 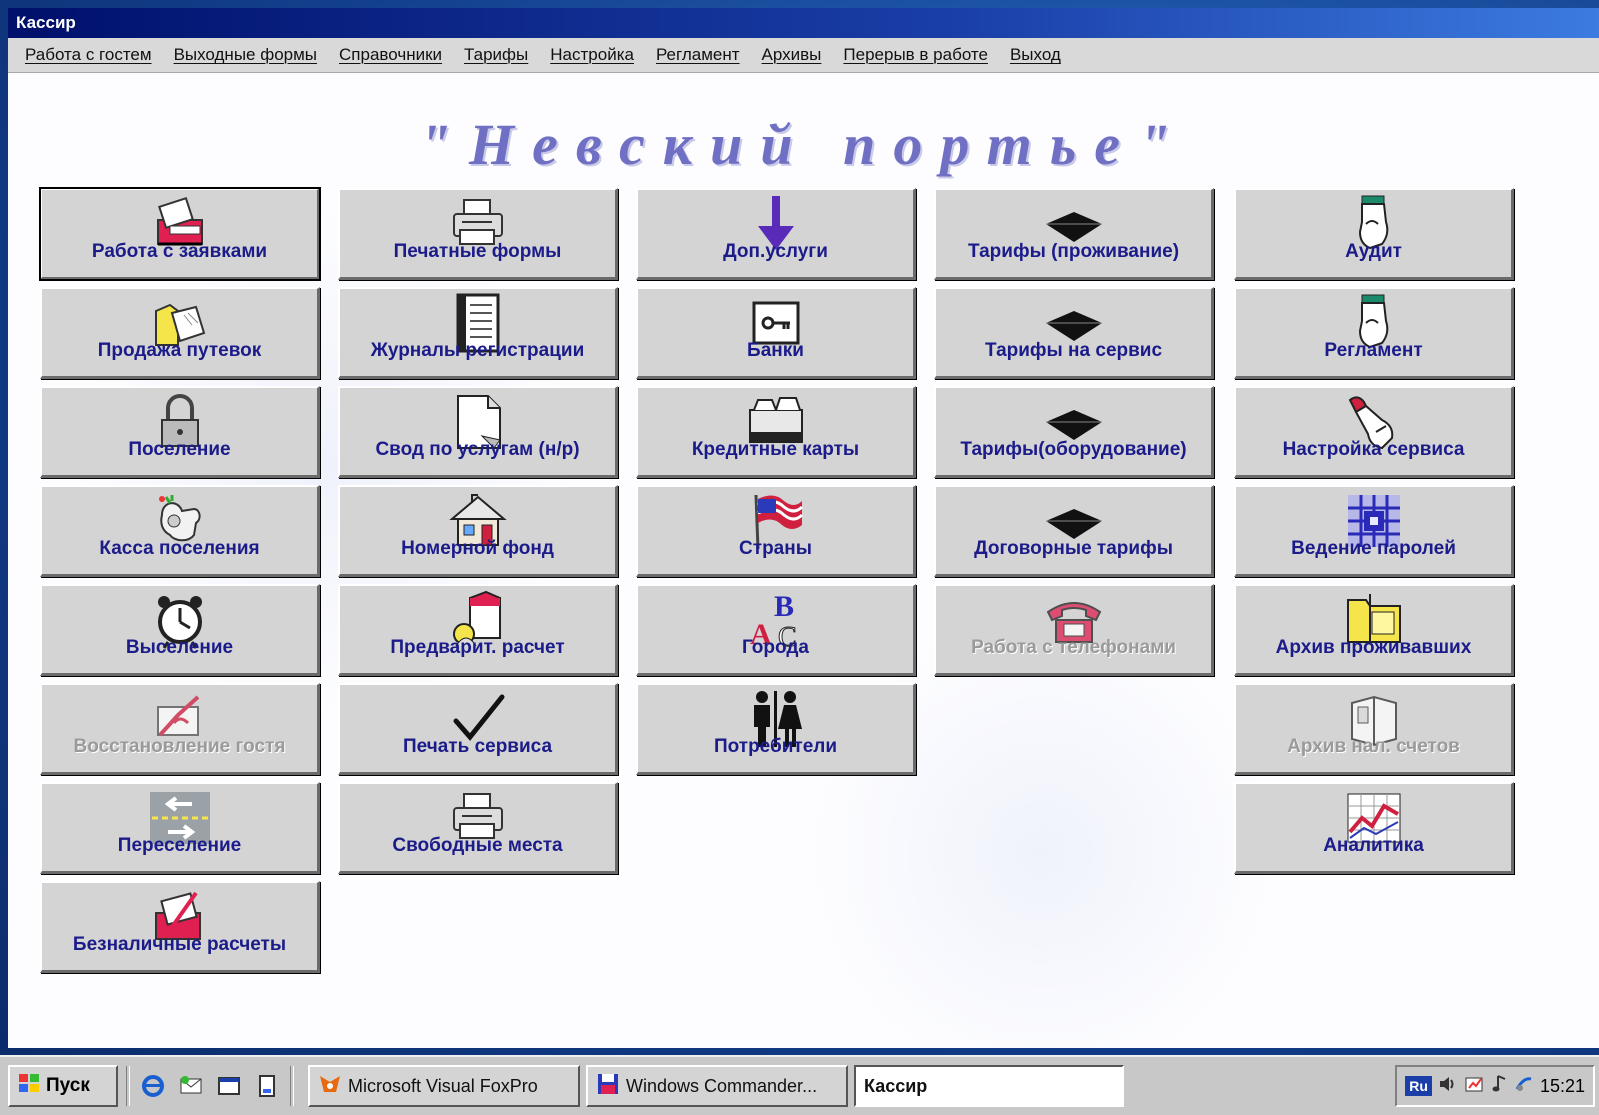 I want to click on scheduler-icon, so click(x=1475, y=1086).